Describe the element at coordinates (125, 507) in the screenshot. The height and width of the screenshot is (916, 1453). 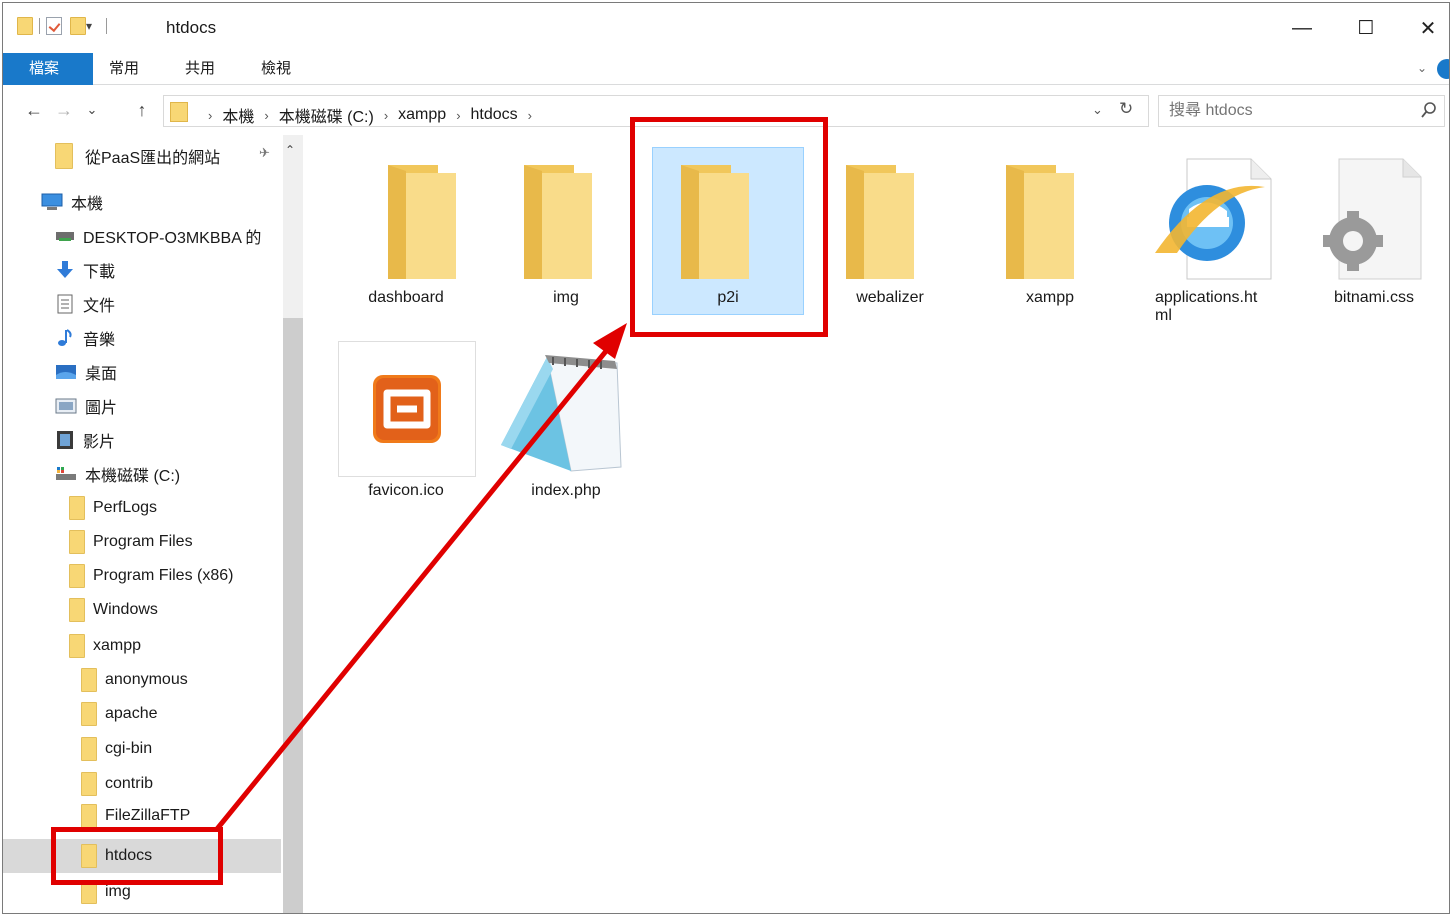
I see `sidebar-item-label: PerfLogs` at that location.